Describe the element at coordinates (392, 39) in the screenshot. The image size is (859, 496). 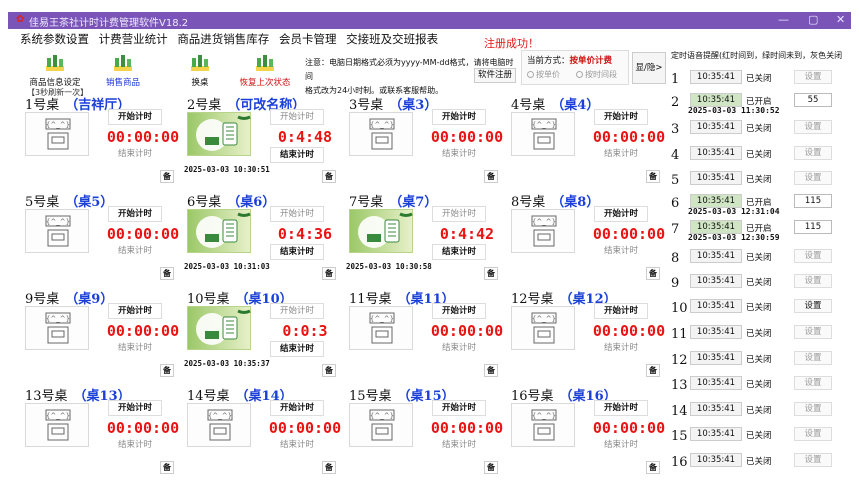
I see `menu-shift-report: 交接班及交班报表` at that location.